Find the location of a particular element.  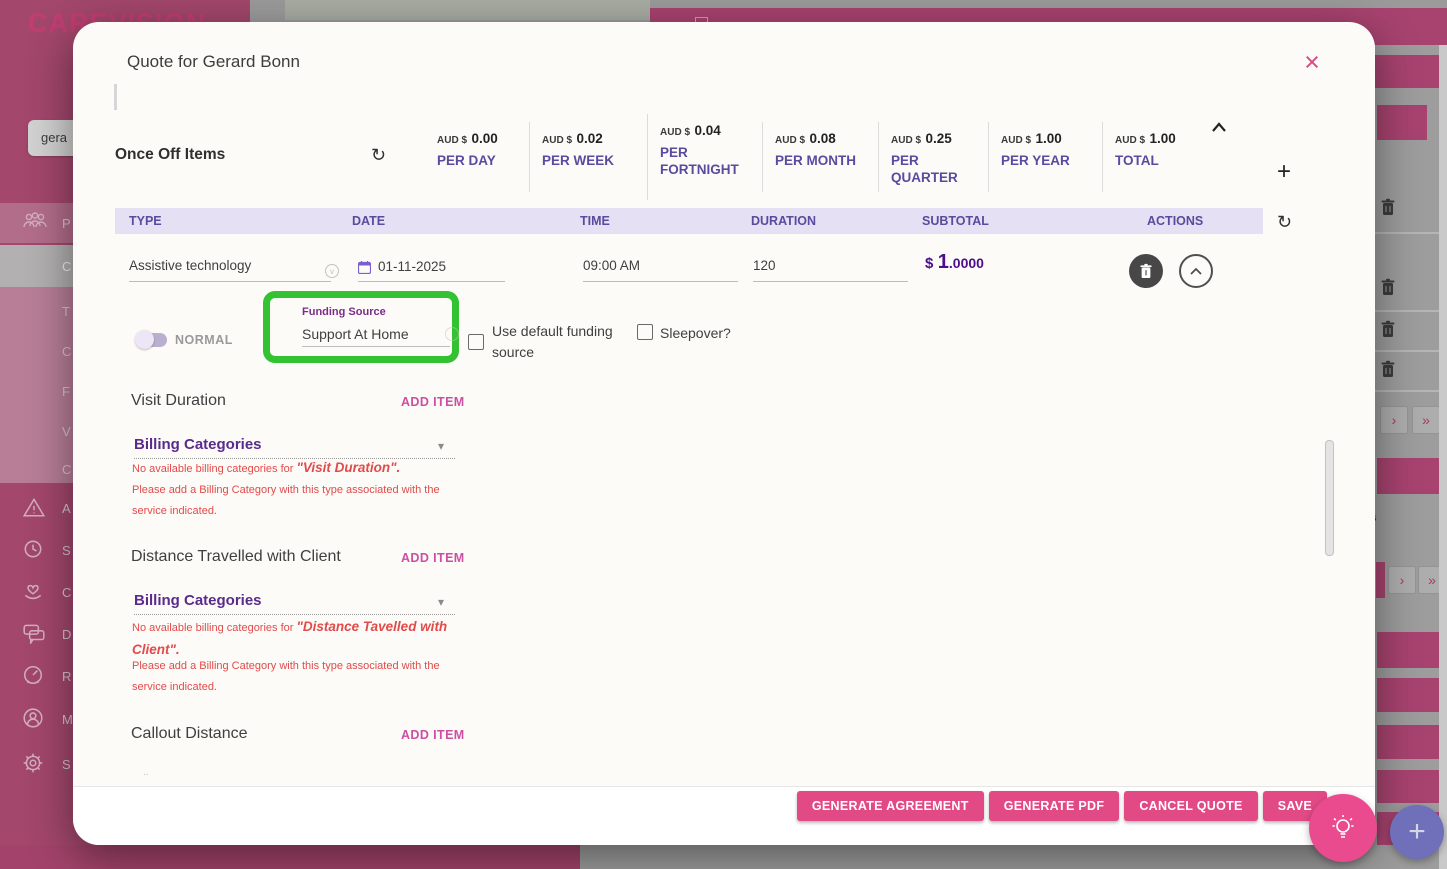

funding-dropdown-icon is located at coordinates (452, 334).